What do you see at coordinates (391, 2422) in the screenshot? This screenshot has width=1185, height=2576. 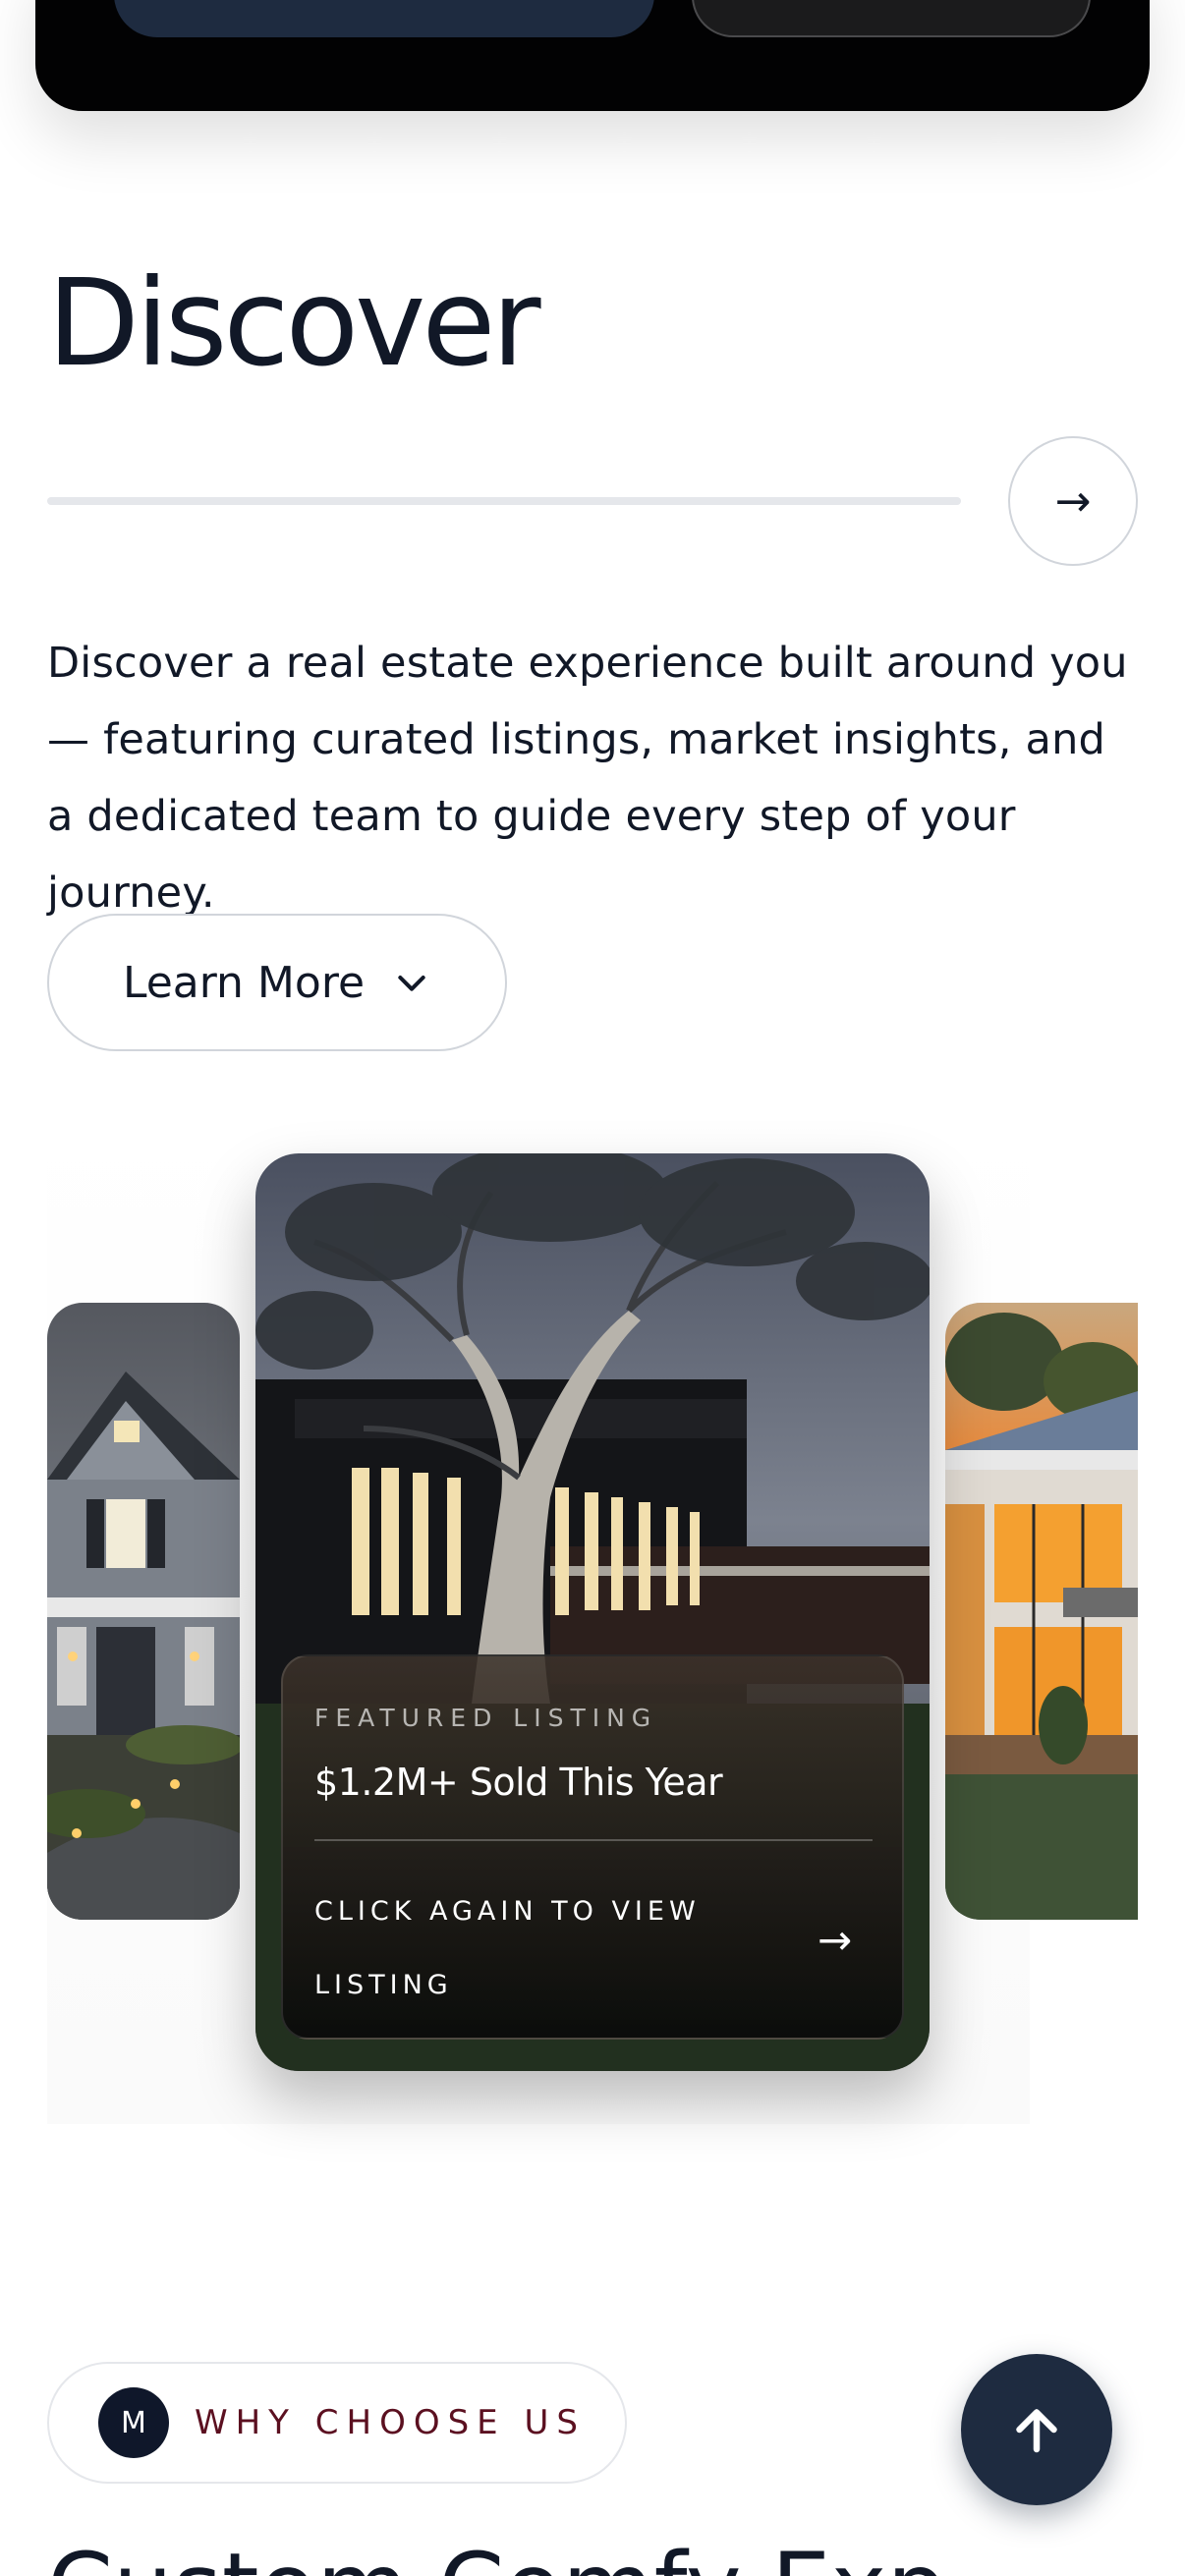 I see `why-choose-us-label: WHY CHOOSE US` at bounding box center [391, 2422].